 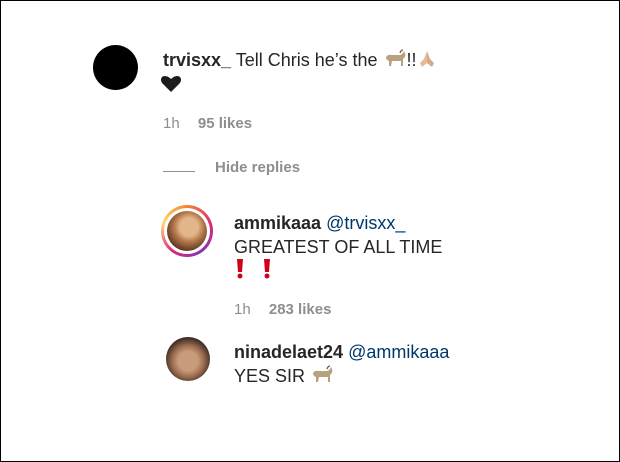 I want to click on avatar-border, so click(x=187, y=231).